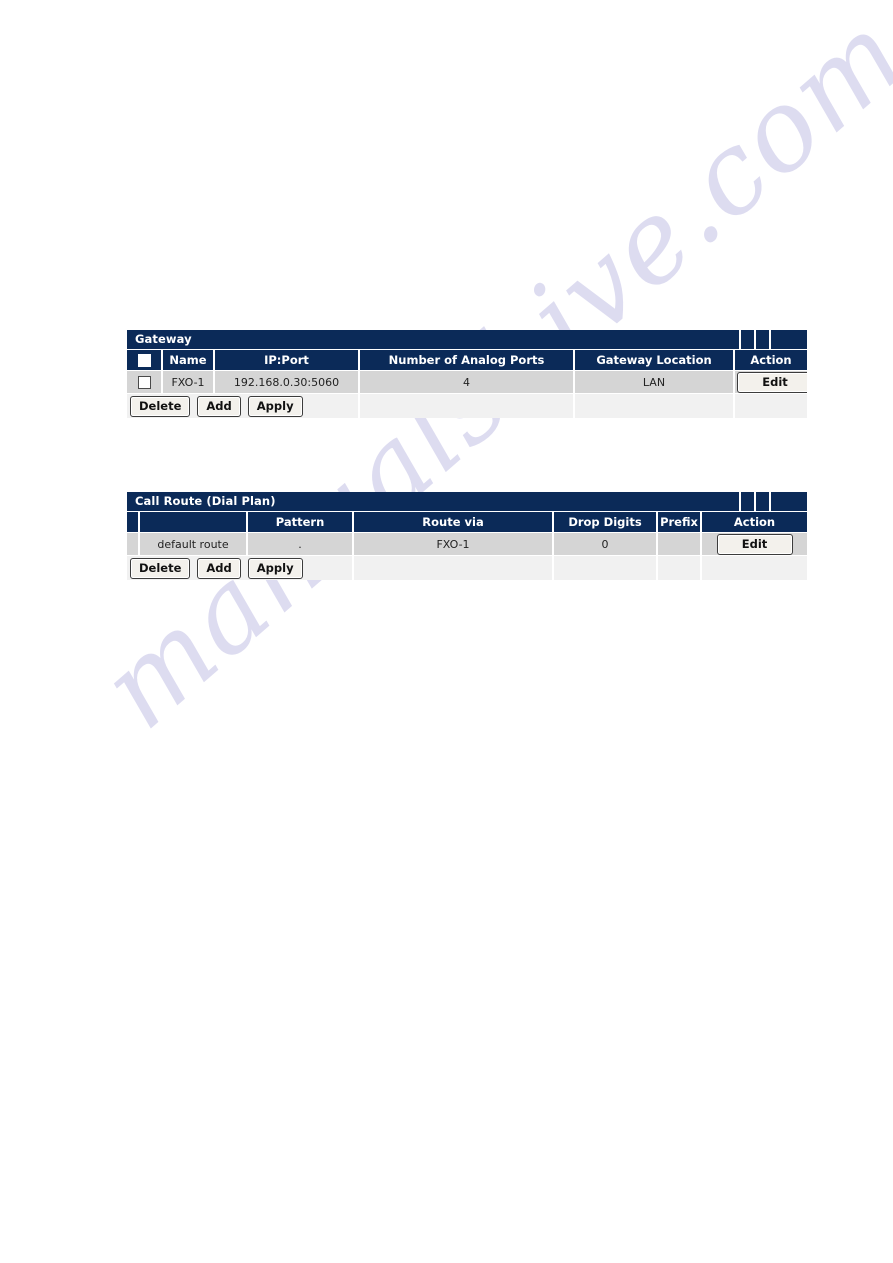 Image resolution: width=893 pixels, height=1263 pixels. Describe the element at coordinates (770, 360) in the screenshot. I see `gateway-col-action: Action` at that location.